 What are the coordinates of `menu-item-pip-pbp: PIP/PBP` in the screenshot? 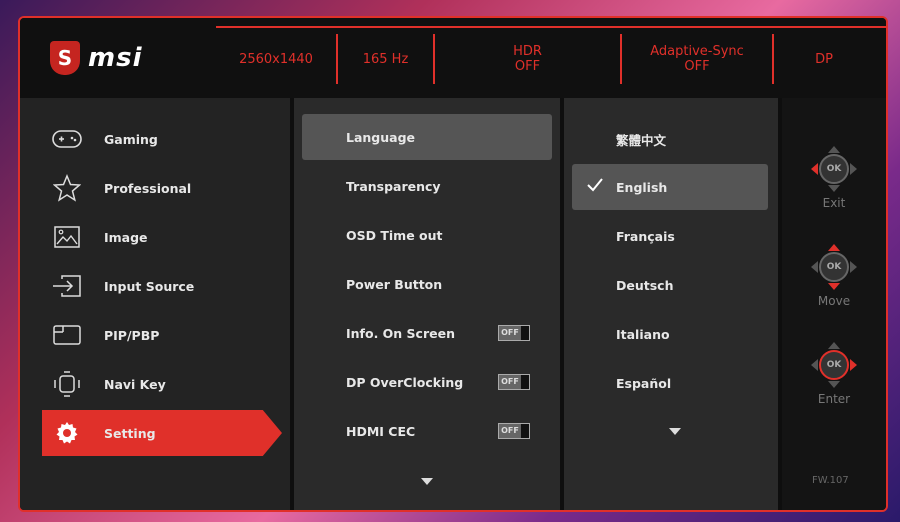 It's located at (162, 335).